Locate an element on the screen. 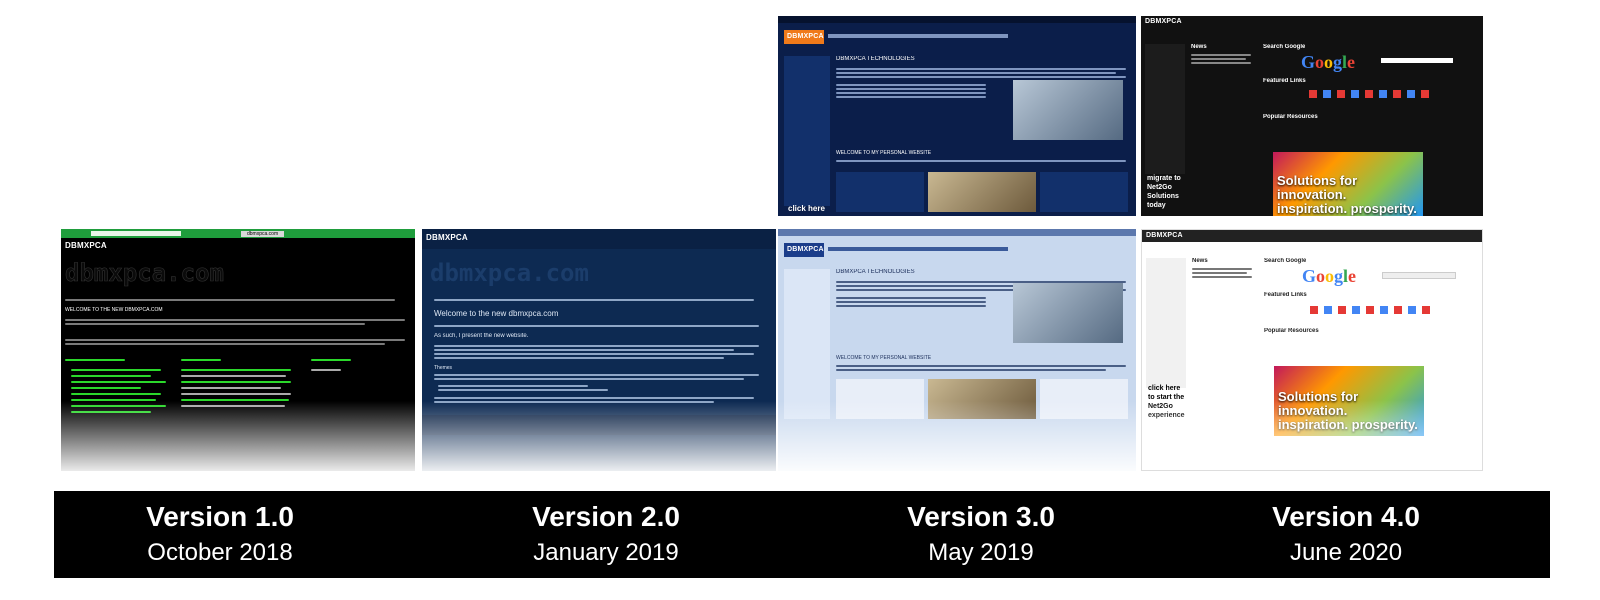 Image resolution: width=1600 pixels, height=600 pixels. version-2-title: Version 2.0 is located at coordinates (606, 516).